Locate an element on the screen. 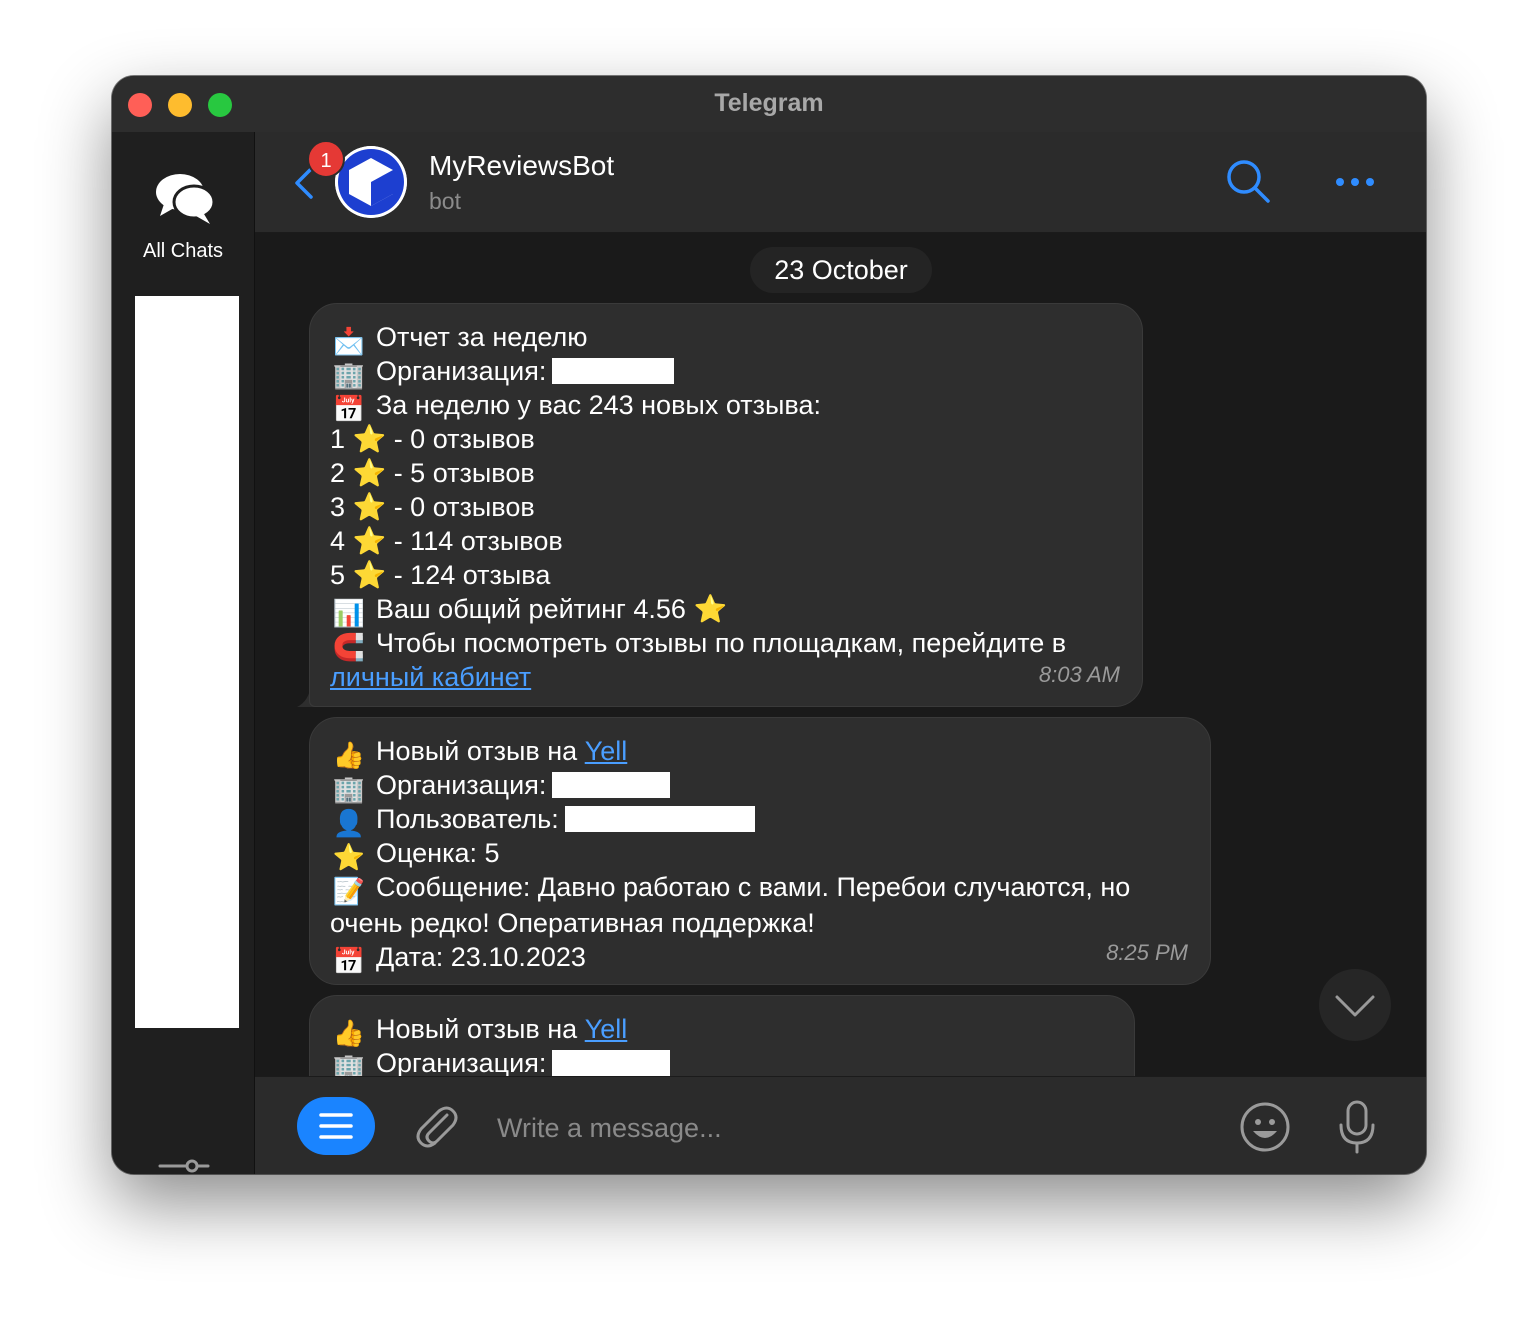  all-chats-label: All Chats is located at coordinates (183, 251).